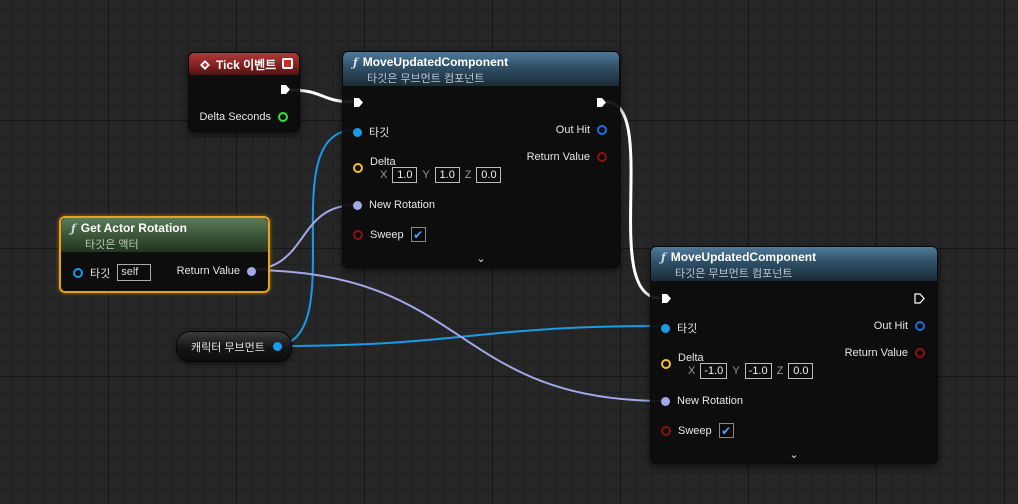 Image resolution: width=1018 pixels, height=504 pixels. Describe the element at coordinates (244, 92) in the screenshot. I see `tick-event-node: Tick 이벤트 Delta Seconds` at that location.